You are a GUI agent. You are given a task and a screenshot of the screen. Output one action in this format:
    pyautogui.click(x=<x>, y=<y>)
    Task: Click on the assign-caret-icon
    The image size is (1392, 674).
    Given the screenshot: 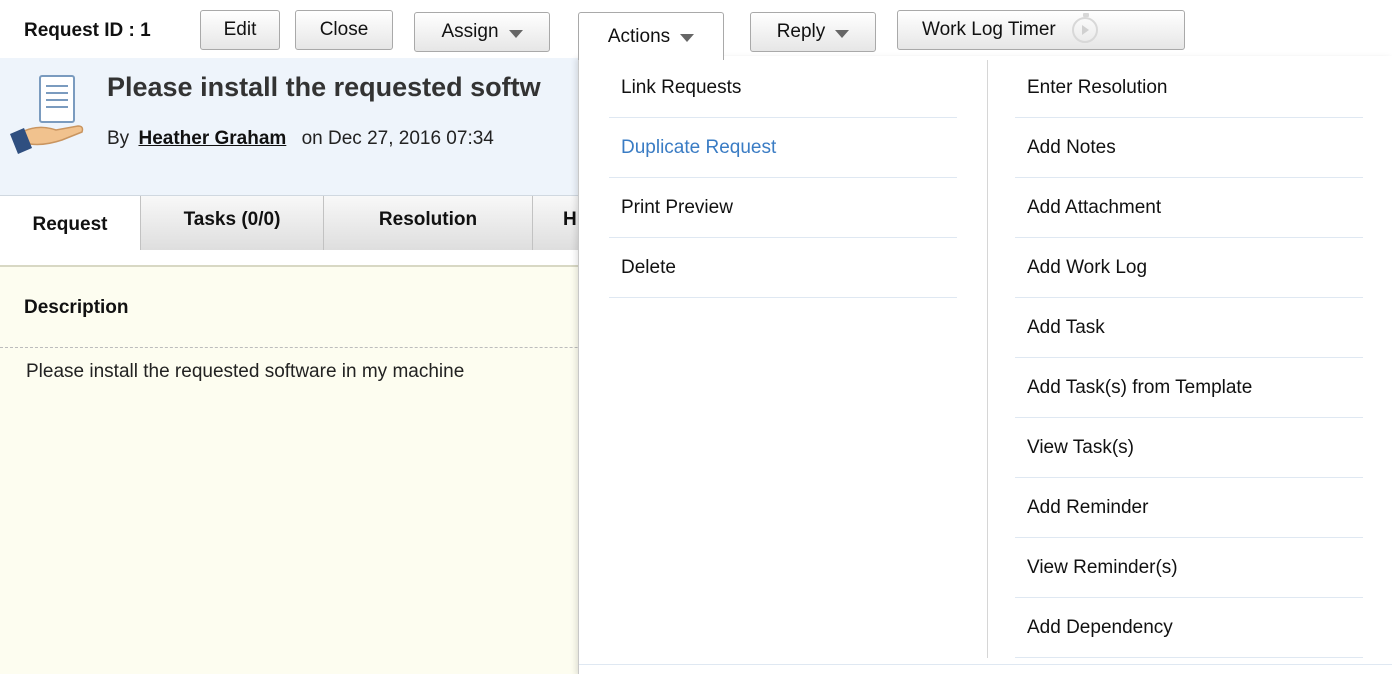 What is the action you would take?
    pyautogui.click(x=515, y=33)
    